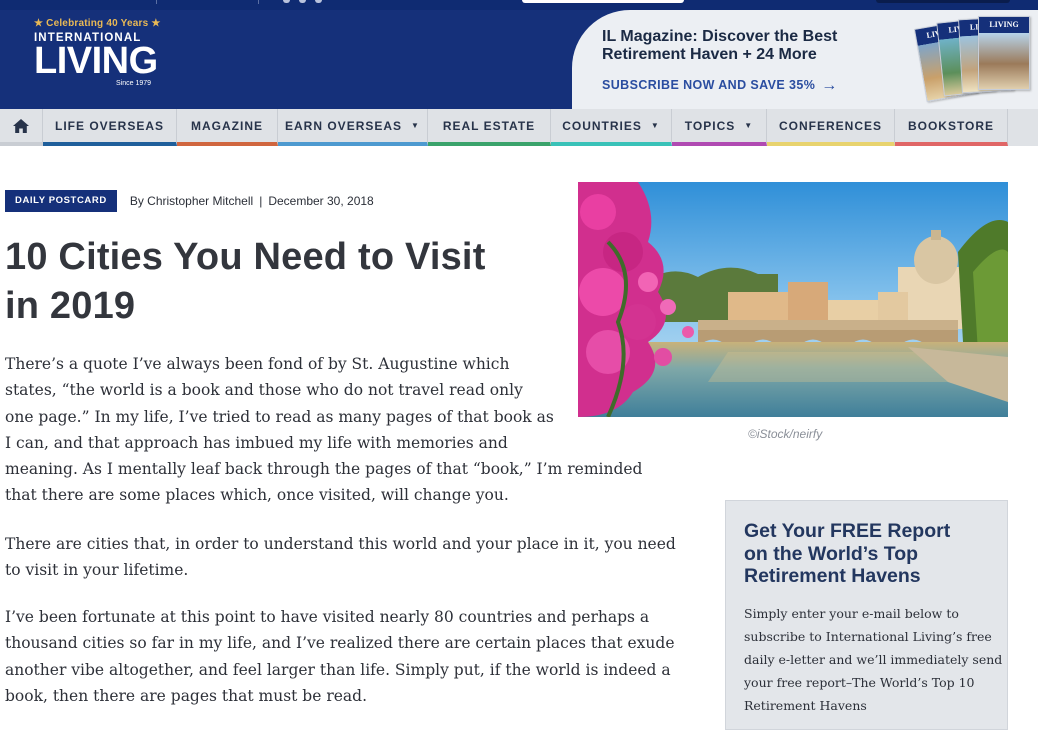  I want to click on nav-item-magazine: MAGAZINE, so click(227, 127).